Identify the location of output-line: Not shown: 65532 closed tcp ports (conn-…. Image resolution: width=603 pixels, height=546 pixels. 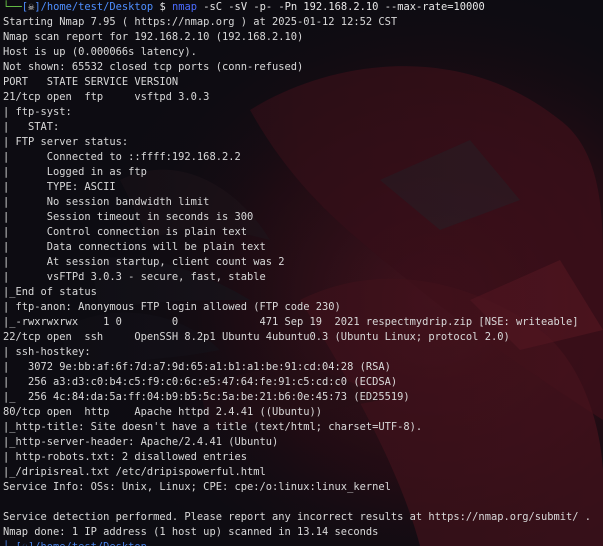
(153, 67).